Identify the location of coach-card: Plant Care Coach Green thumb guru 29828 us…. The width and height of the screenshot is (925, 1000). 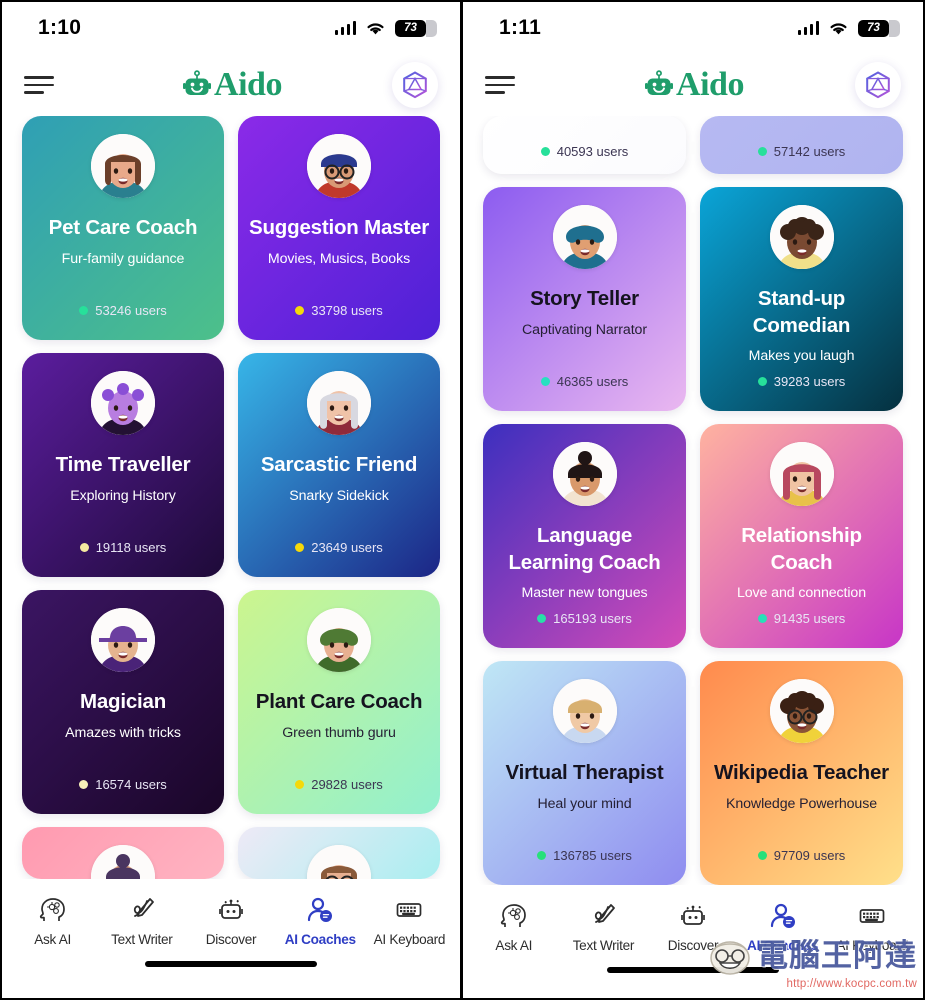
(339, 702).